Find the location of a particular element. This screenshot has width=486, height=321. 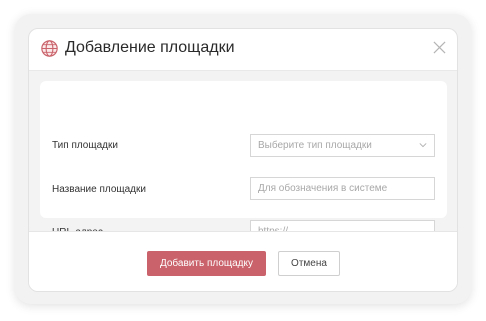

add-site-button: Добавить площадку is located at coordinates (206, 263).